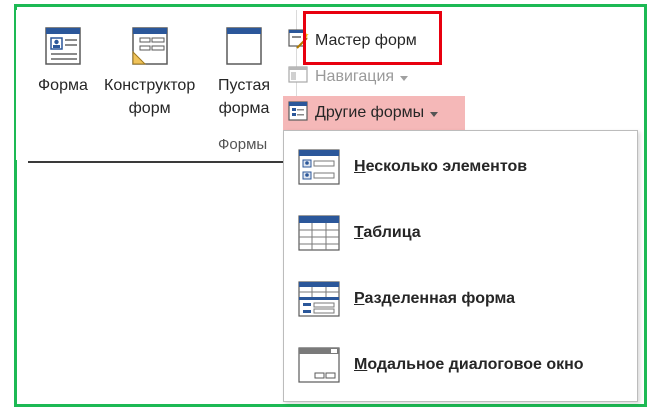 The width and height of the screenshot is (657, 413). I want to click on menu-item-modal-dialog-label: Модальное диалоговое окно, so click(469, 364).